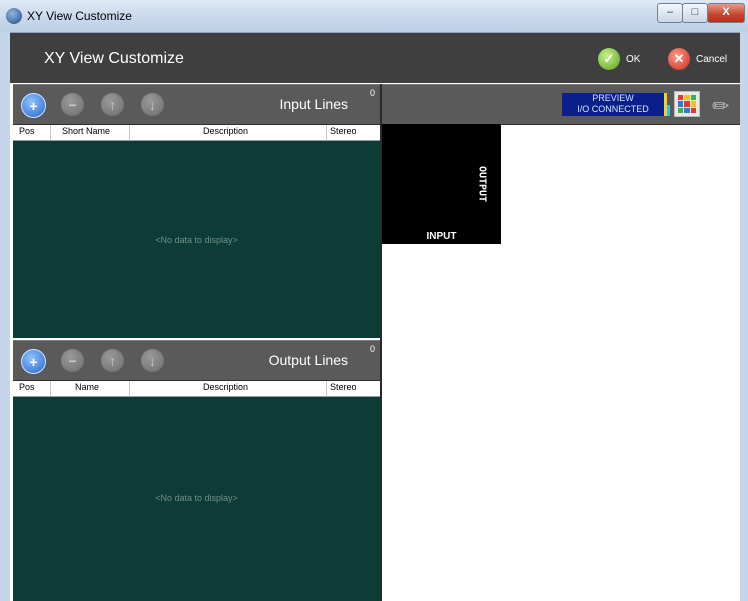 The image size is (748, 601). I want to click on page-title: XY View Customize, so click(114, 58).